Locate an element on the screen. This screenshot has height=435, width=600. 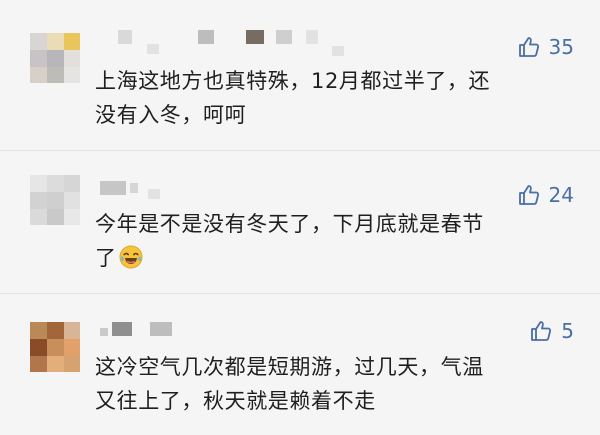
comment-text: 今年是不是没有冬天了，下月底就是春节 了 is located at coordinates (340, 243).